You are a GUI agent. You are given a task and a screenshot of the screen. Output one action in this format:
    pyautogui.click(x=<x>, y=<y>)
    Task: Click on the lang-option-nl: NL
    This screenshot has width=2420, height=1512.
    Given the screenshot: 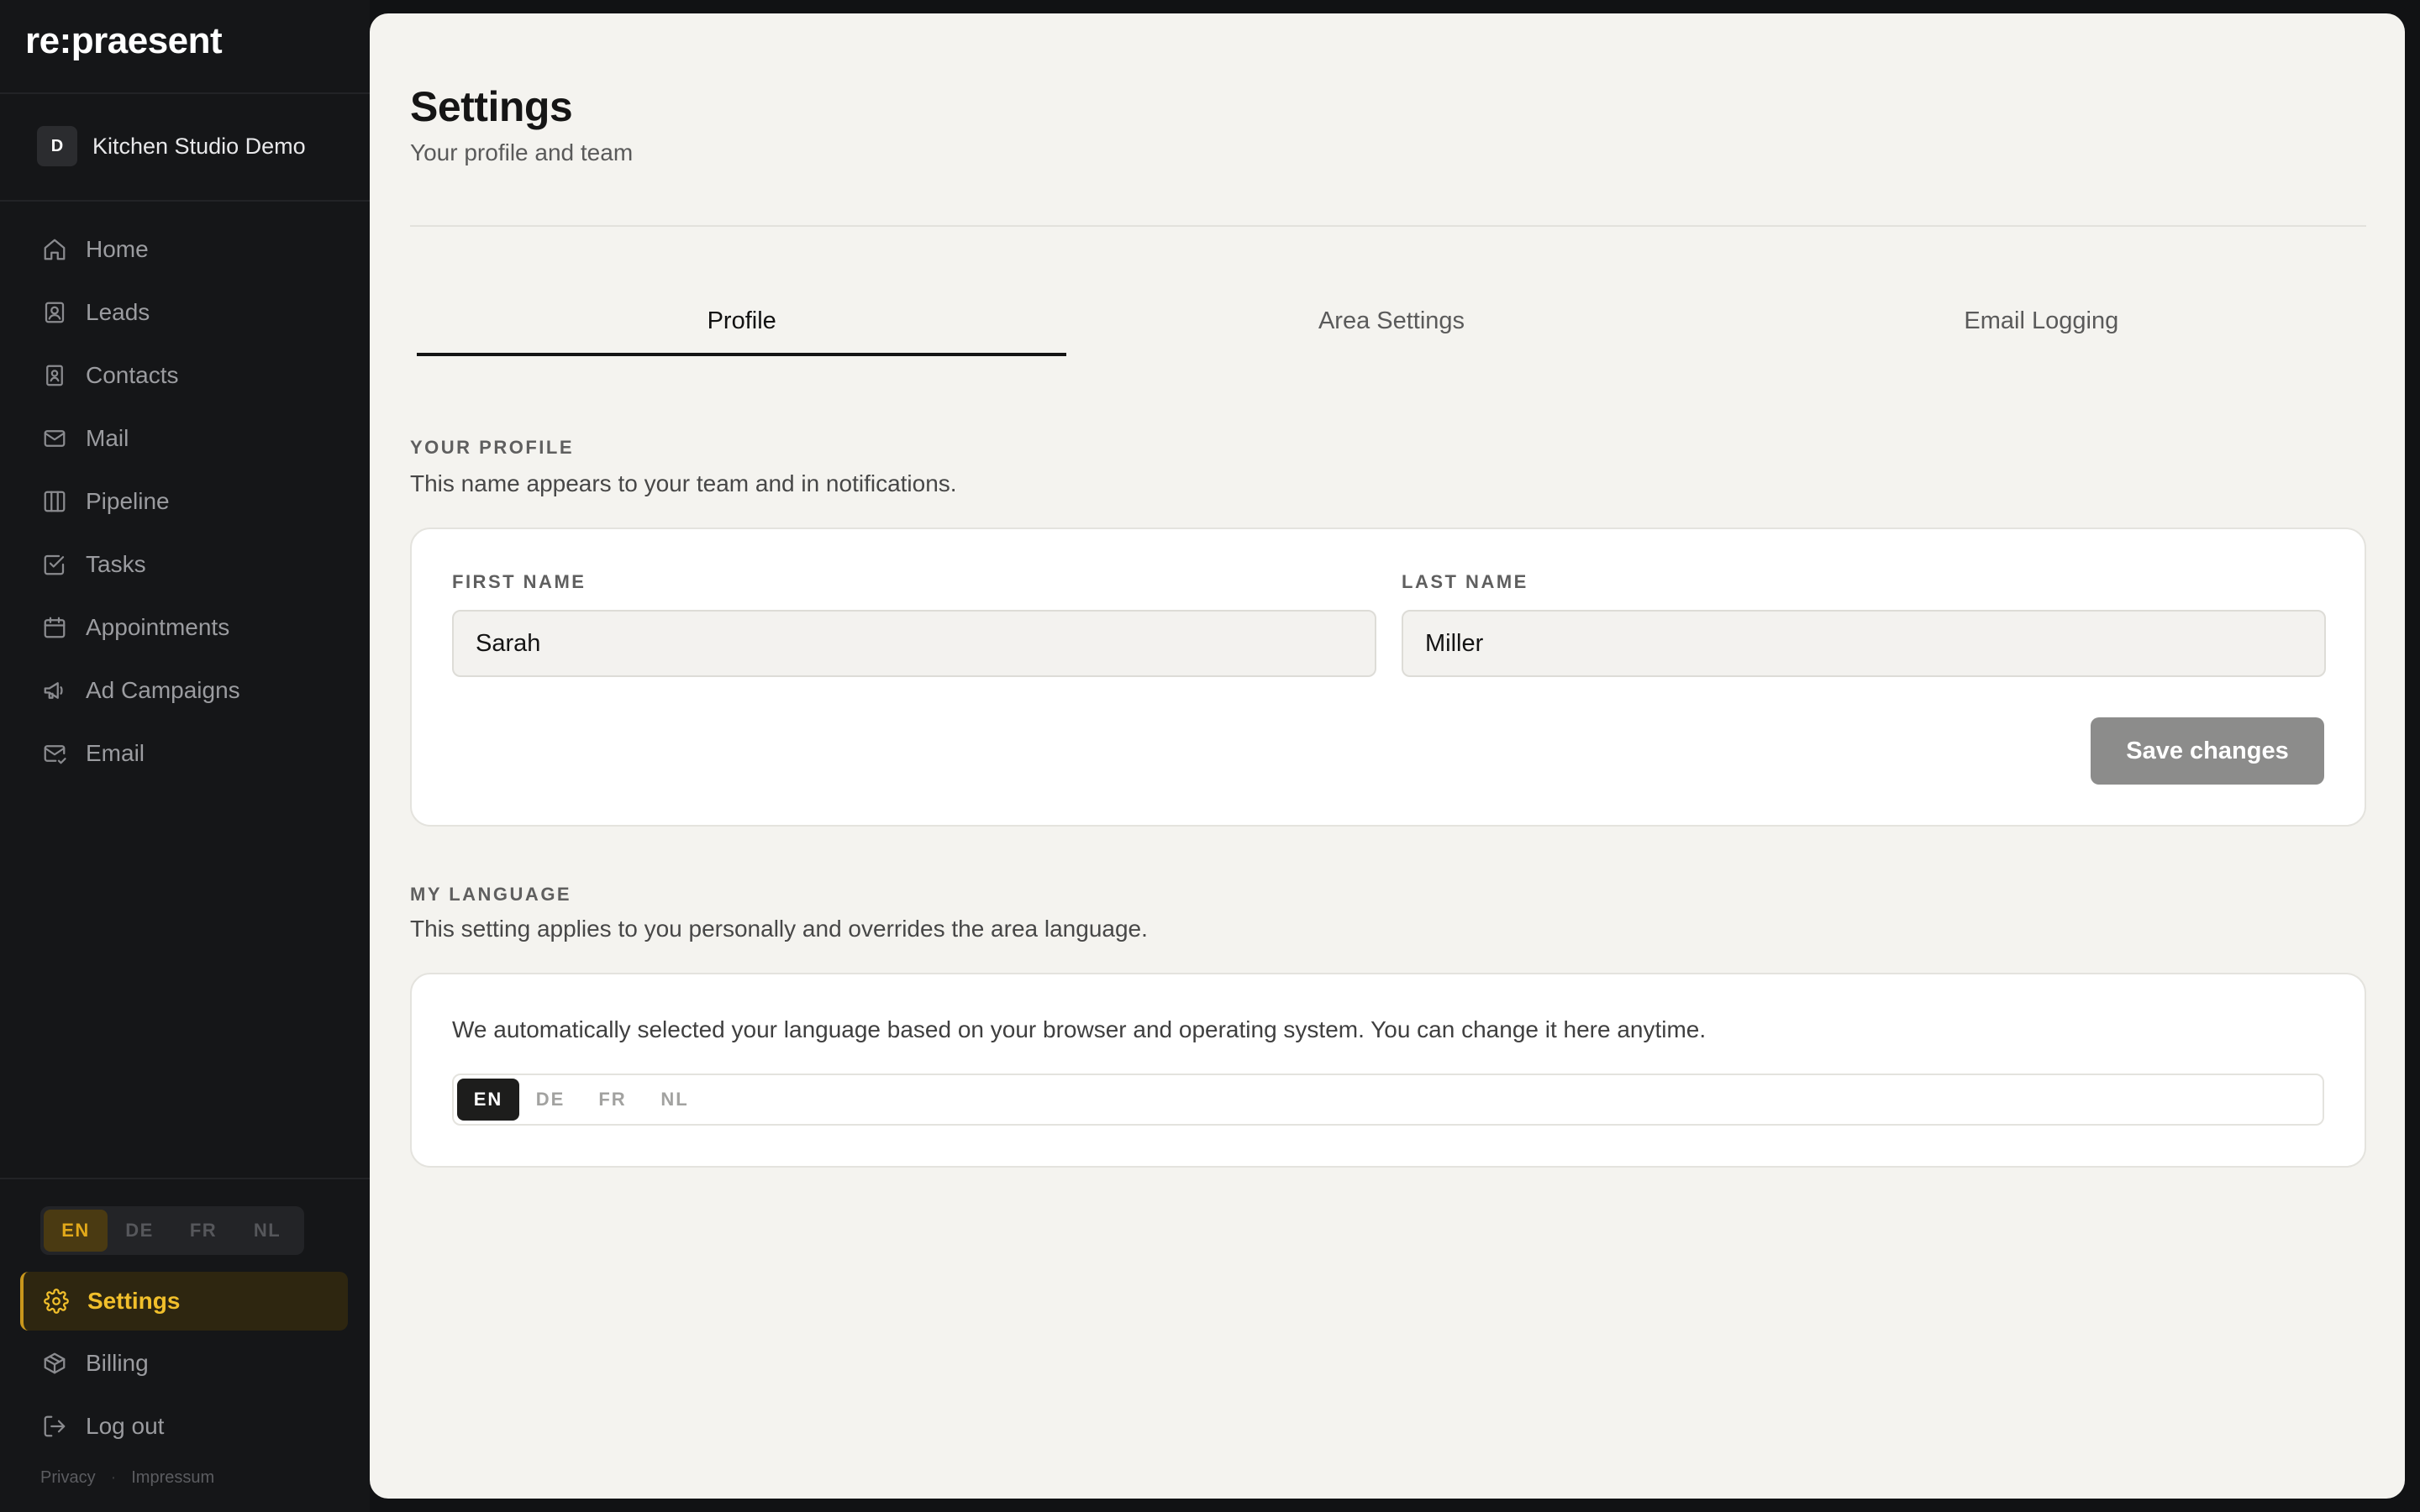 What is the action you would take?
    pyautogui.click(x=675, y=1100)
    